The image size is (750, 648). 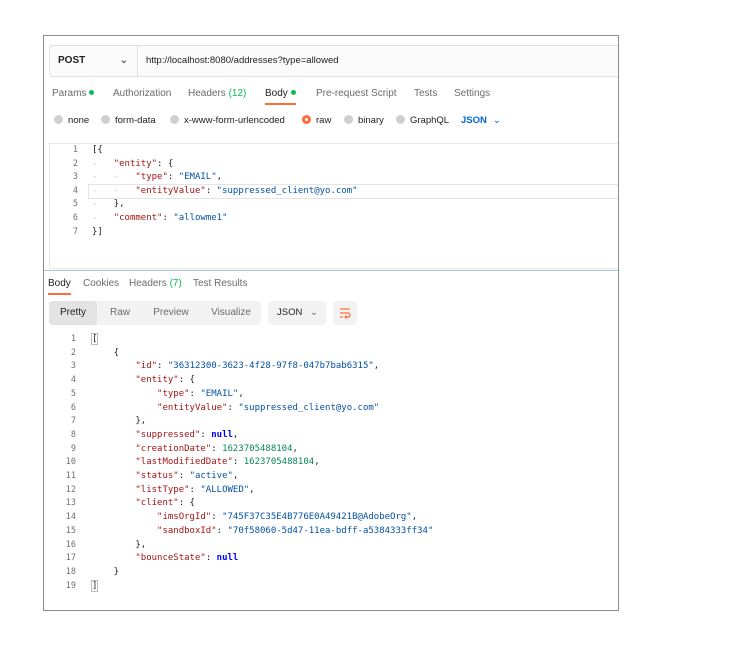 I want to click on tab-response-headers: Headers (7), so click(x=155, y=283).